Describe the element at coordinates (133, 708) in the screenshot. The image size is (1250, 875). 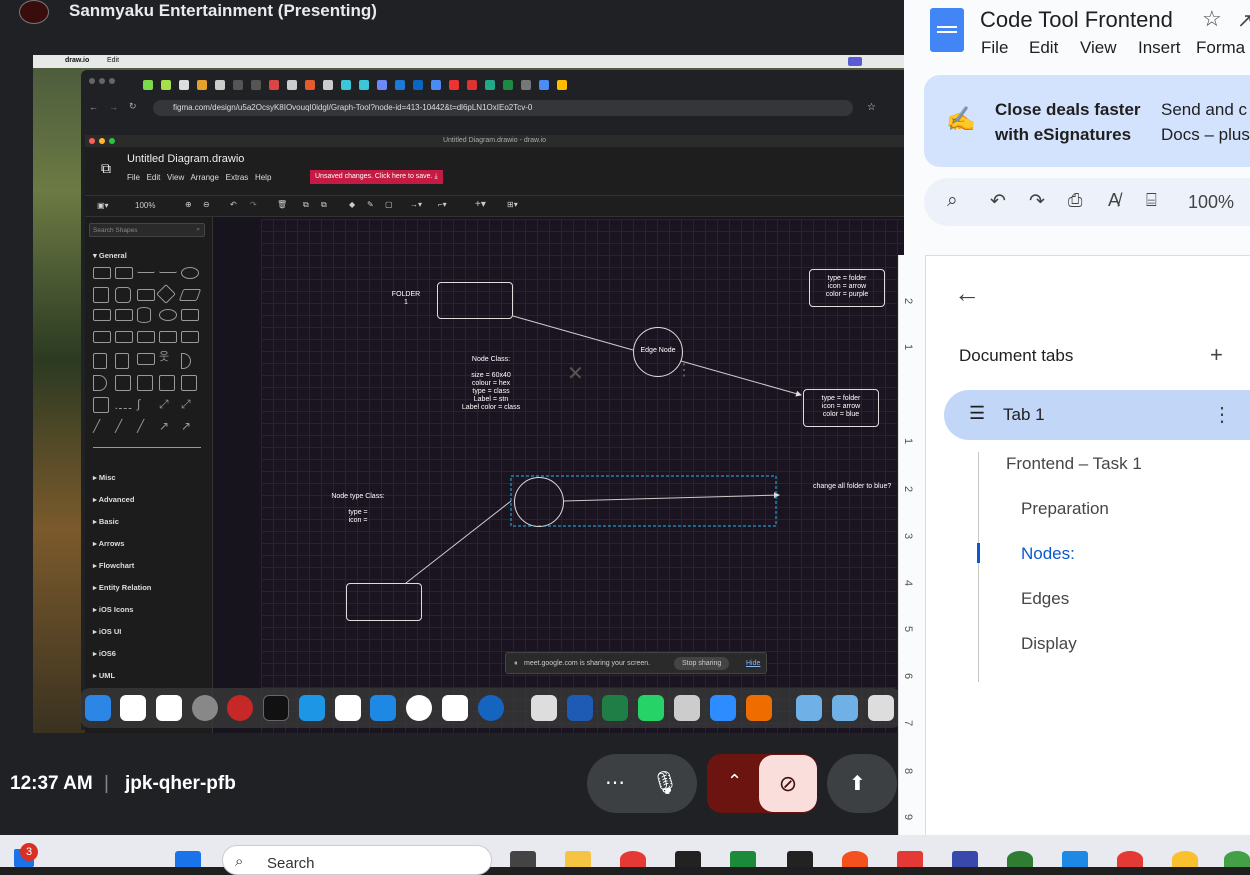
I see `calendar-icon` at that location.